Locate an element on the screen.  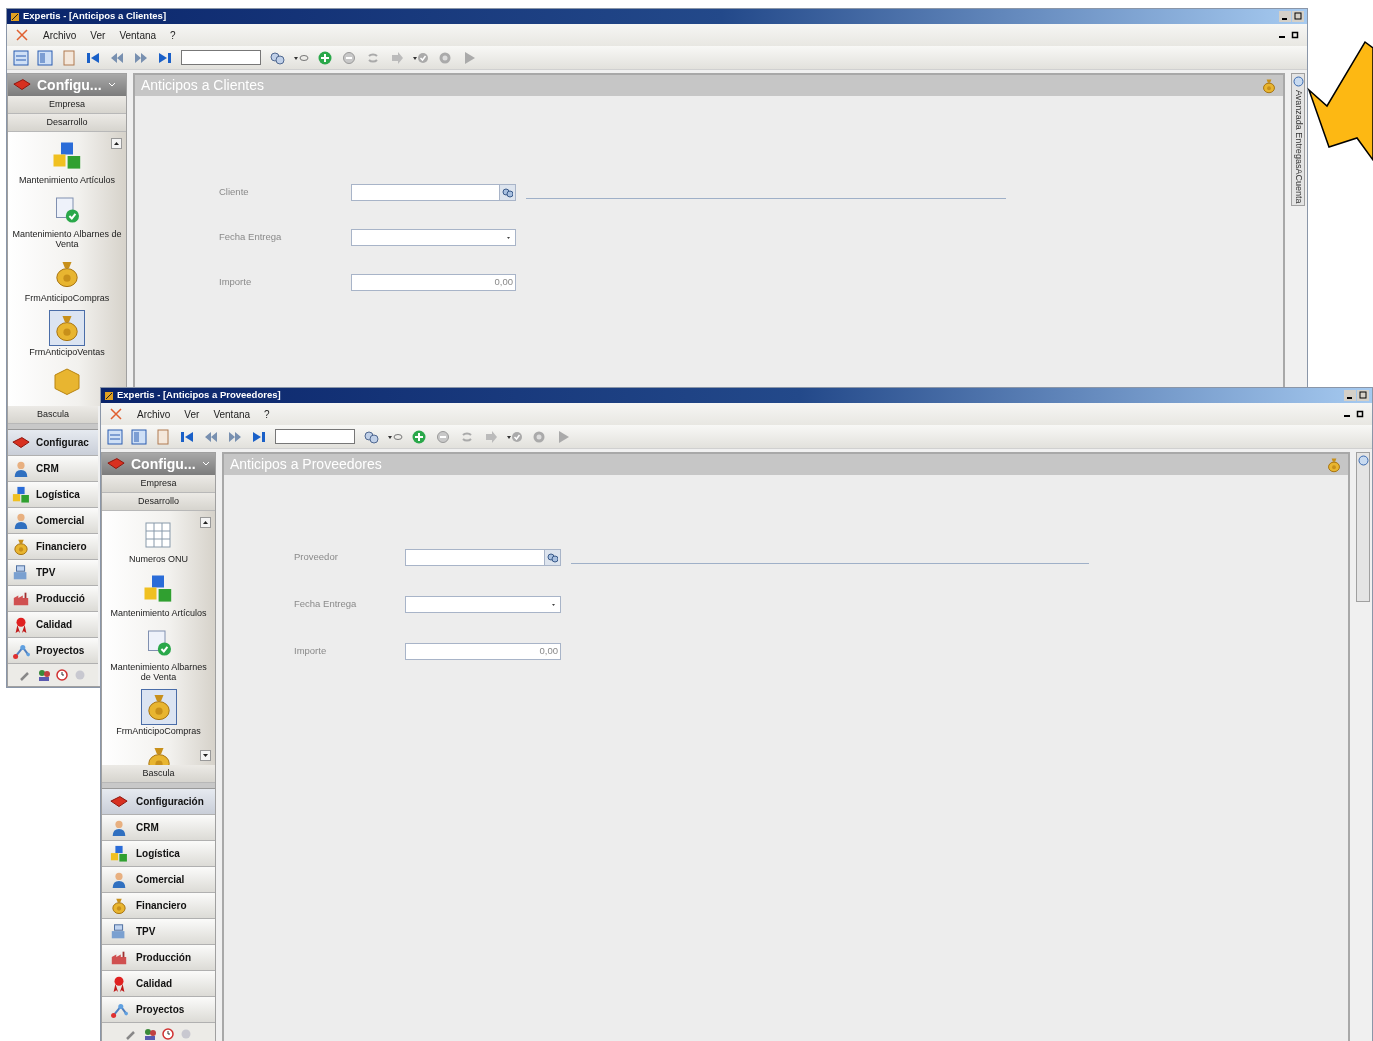
window-title: Expertis - [Anticipos a Proveedores] is located at coordinates (199, 395).